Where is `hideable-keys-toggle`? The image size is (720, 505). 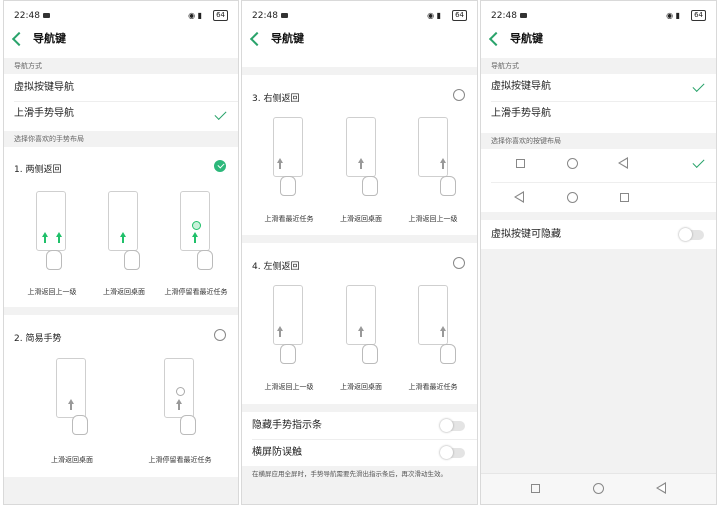
hideable-keys-toggle is located at coordinates (691, 234).